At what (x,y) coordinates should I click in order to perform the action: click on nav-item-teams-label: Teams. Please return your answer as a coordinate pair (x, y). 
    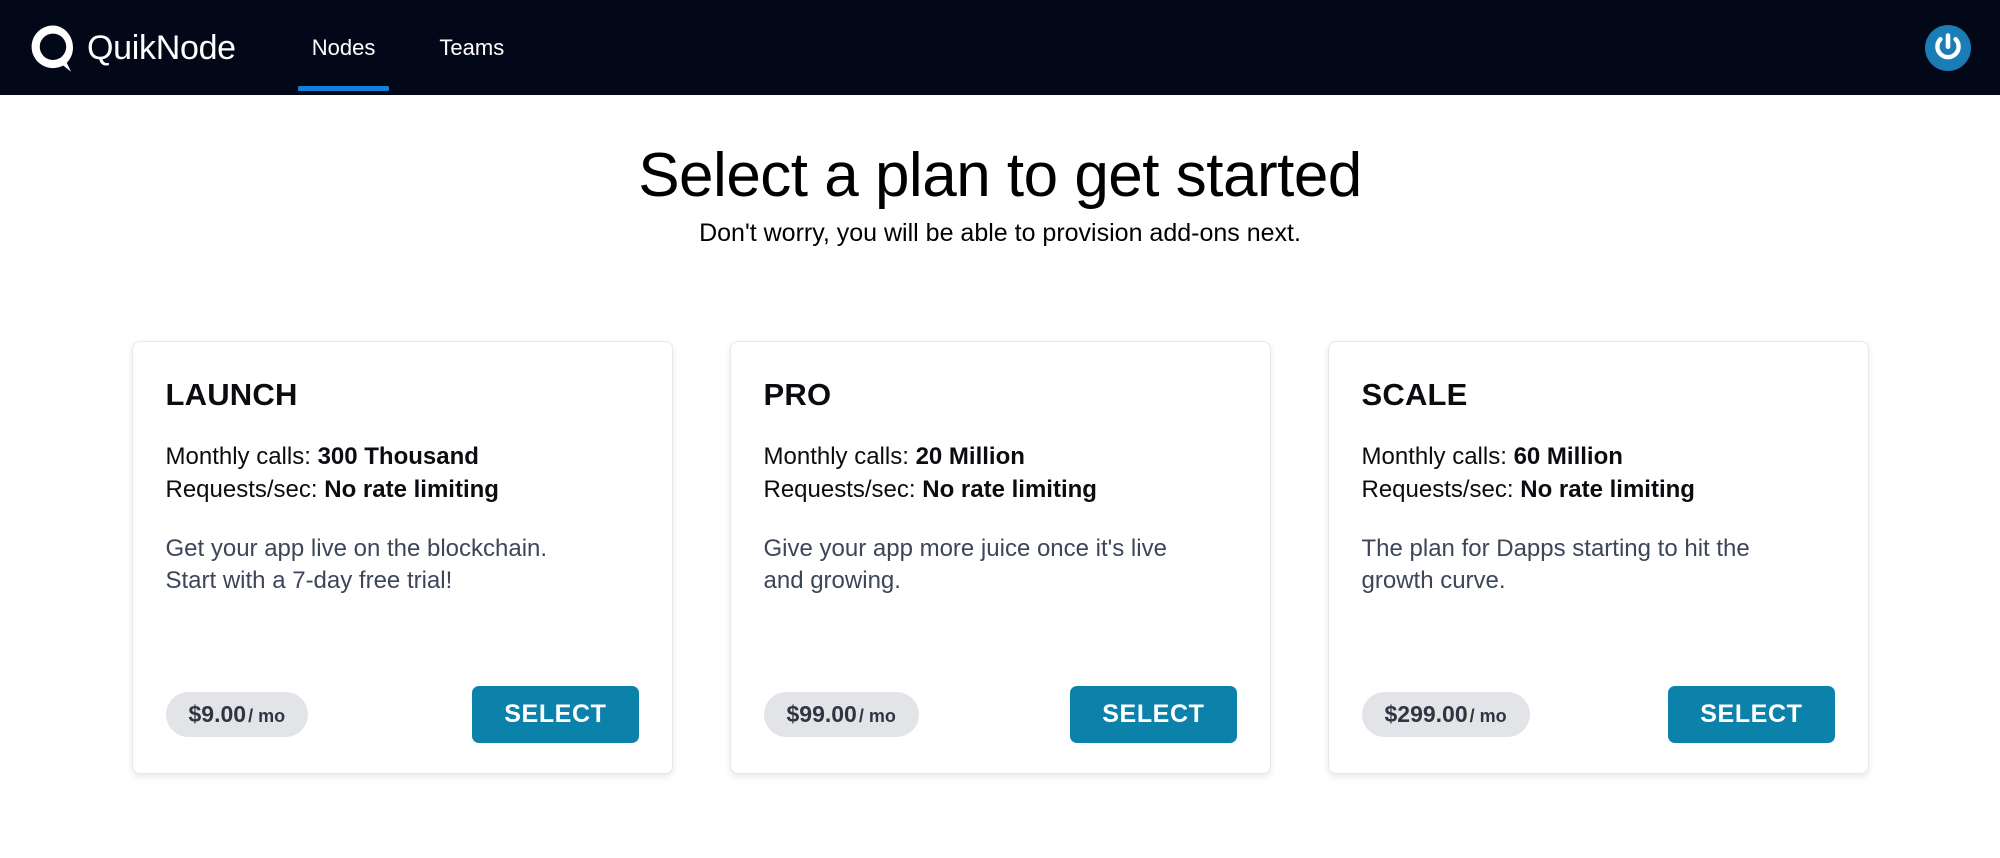
    Looking at the image, I should click on (472, 47).